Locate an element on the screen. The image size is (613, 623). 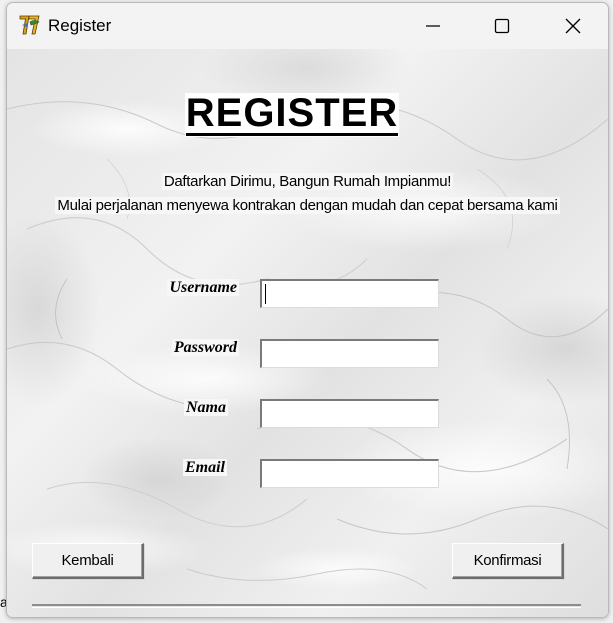
app-icon is located at coordinates (29, 25).